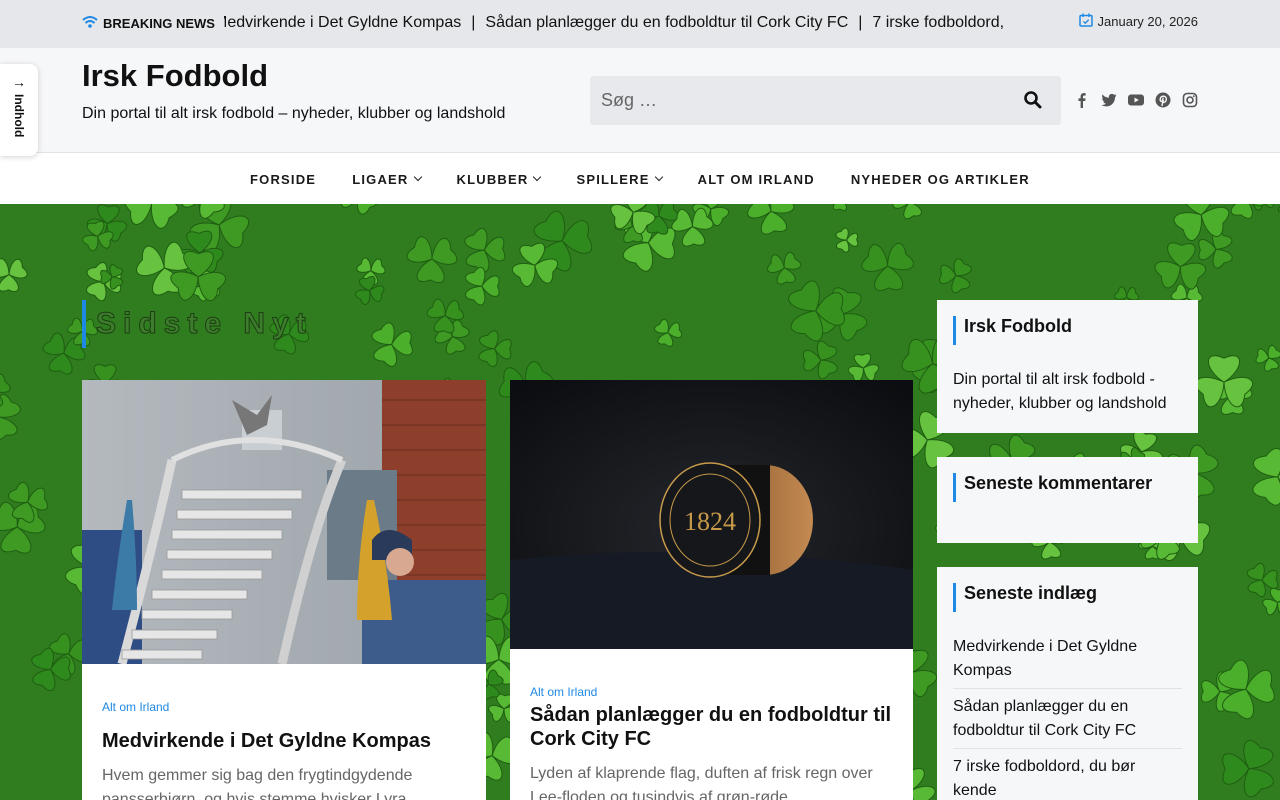 This screenshot has width=1280, height=800. What do you see at coordinates (1034, 101) in the screenshot?
I see `search-icon` at bounding box center [1034, 101].